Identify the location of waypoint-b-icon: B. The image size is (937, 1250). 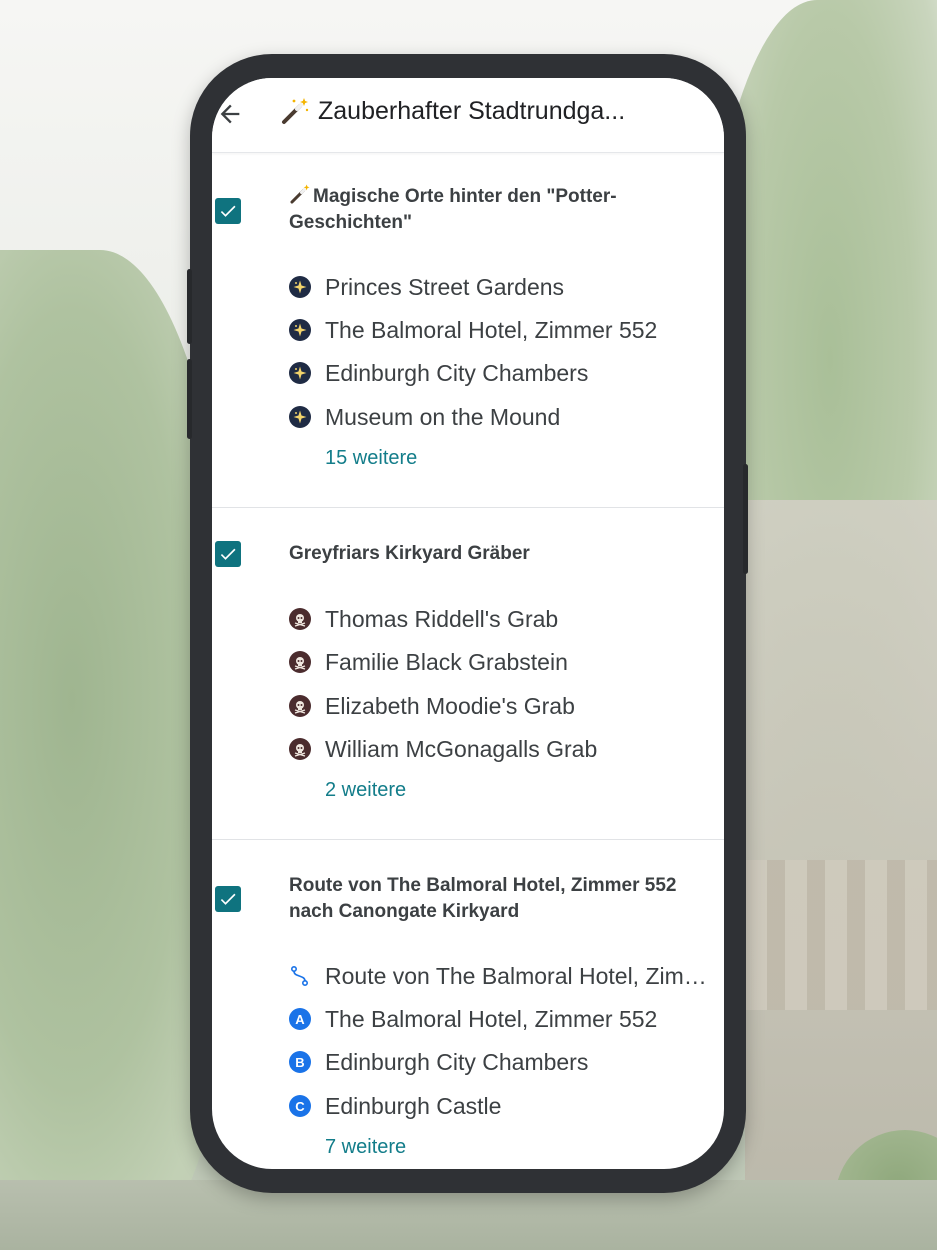
(300, 1062).